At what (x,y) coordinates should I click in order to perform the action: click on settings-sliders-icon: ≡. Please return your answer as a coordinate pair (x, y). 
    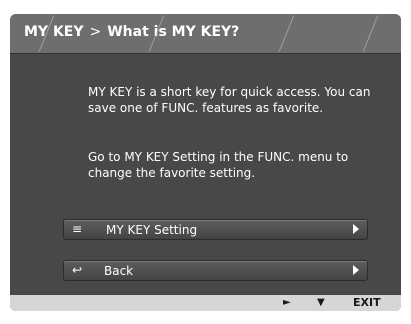
    Looking at the image, I should click on (77, 229).